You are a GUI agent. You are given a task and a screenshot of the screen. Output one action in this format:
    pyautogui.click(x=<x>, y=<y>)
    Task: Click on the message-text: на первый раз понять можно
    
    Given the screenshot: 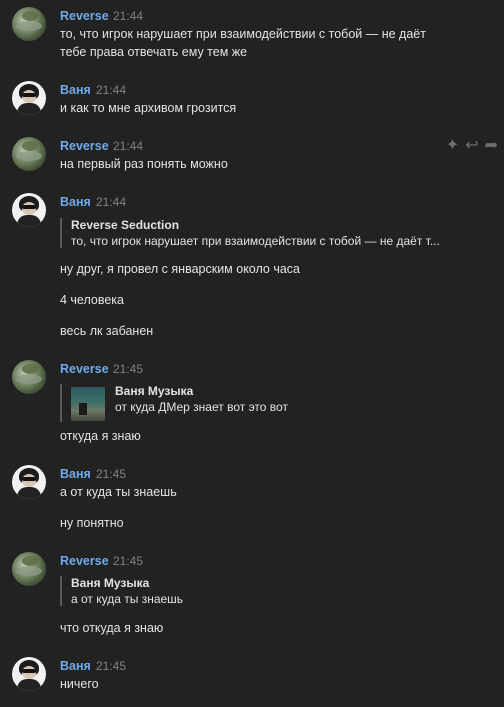 What is the action you would take?
    pyautogui.click(x=144, y=164)
    